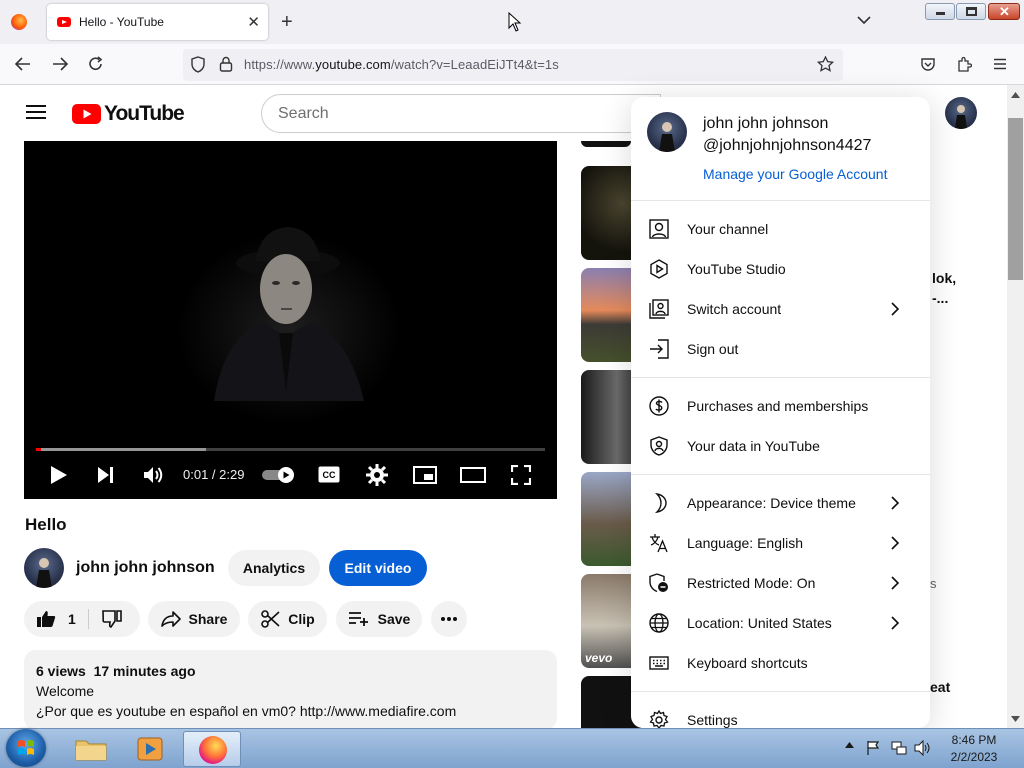 The image size is (1024, 768). I want to click on save-button: Save, so click(379, 619).